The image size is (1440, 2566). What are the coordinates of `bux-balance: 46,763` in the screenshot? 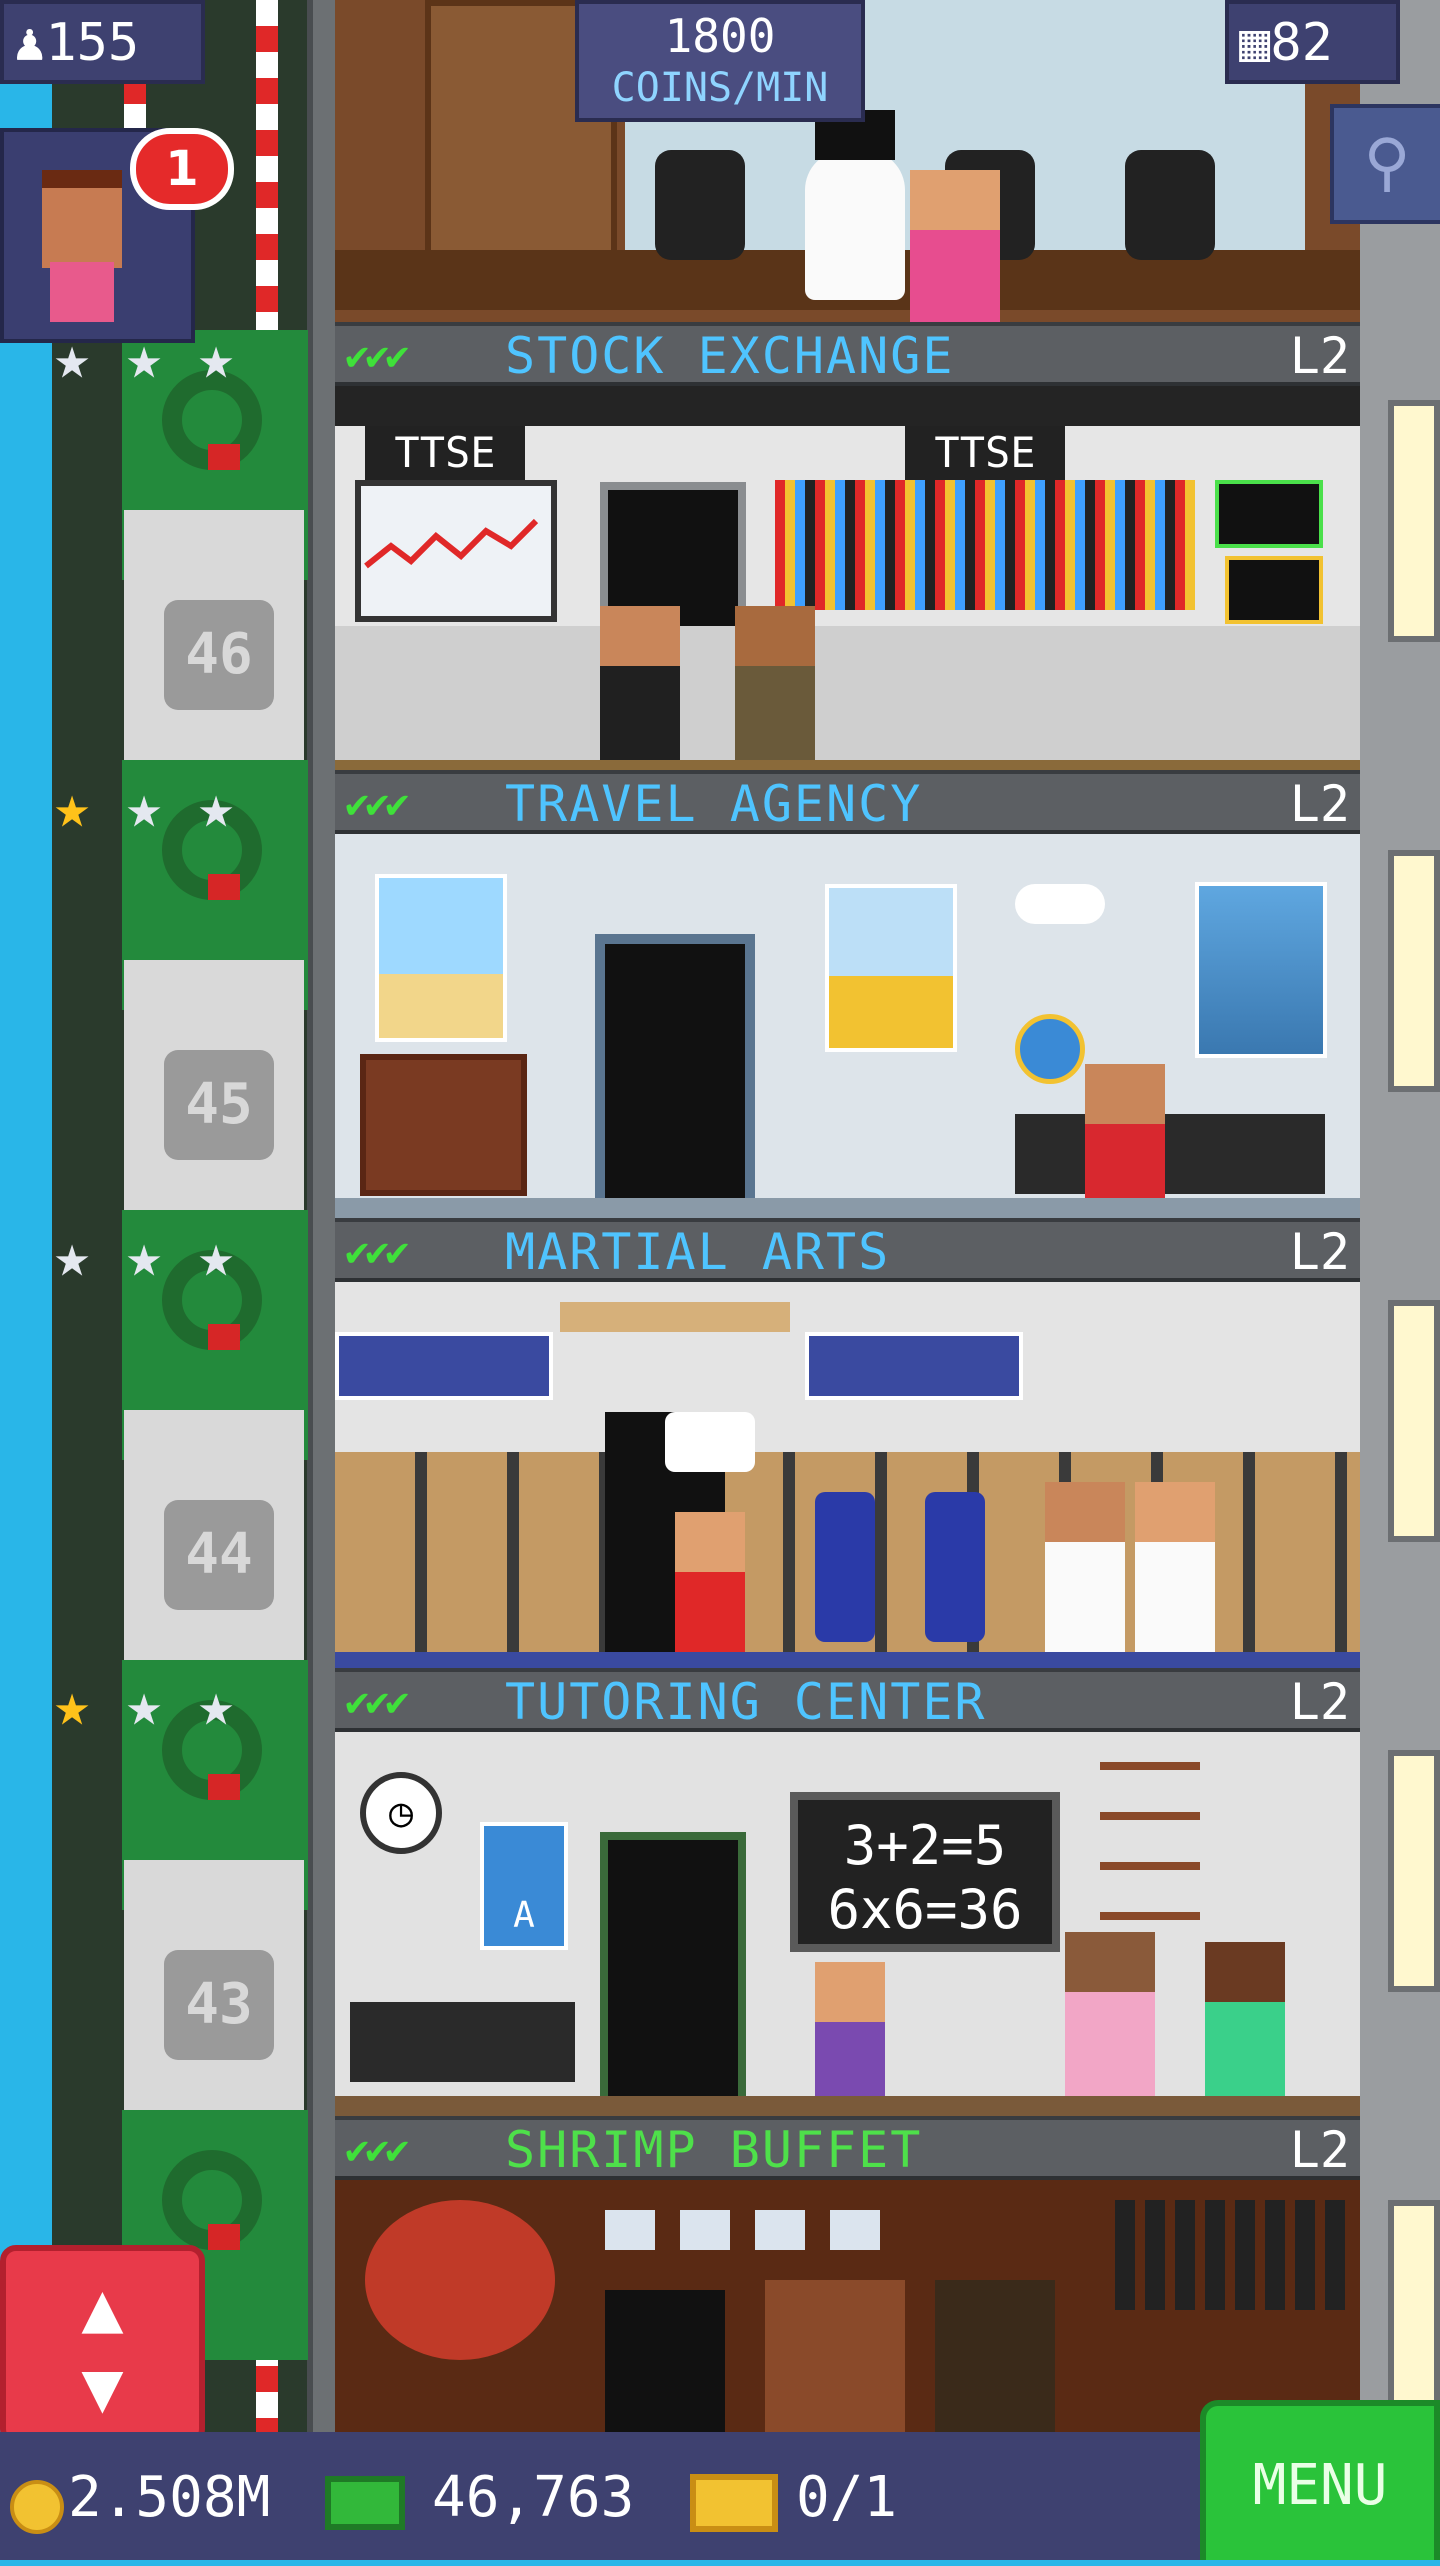 It's located at (533, 2497).